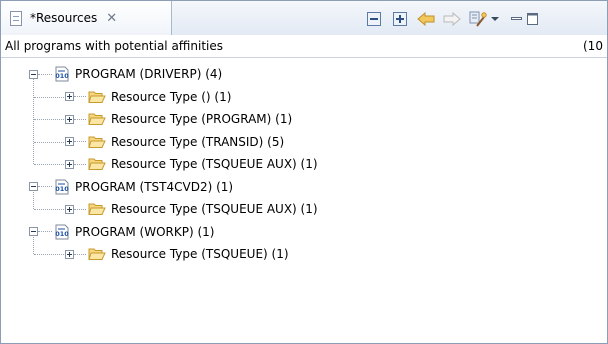  I want to click on description-label: All programs with potential affinities, so click(114, 46).